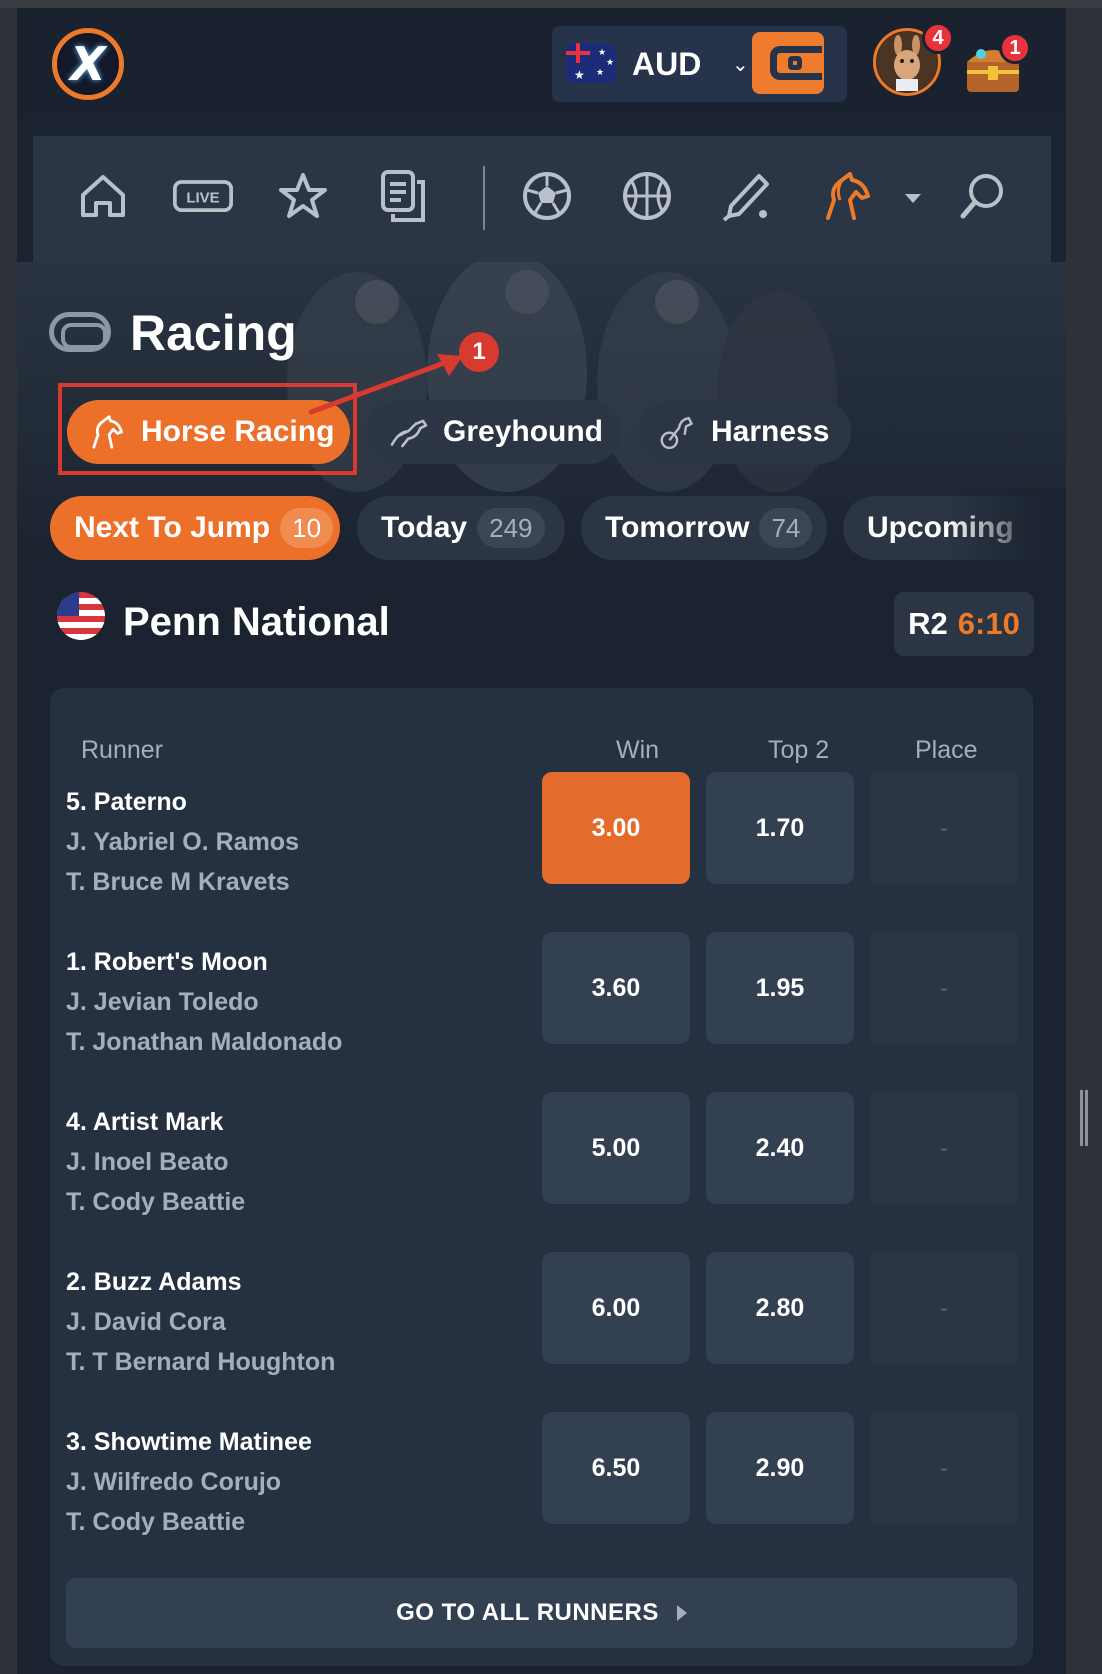  I want to click on win-odds-button: 6.50, so click(616, 1468).